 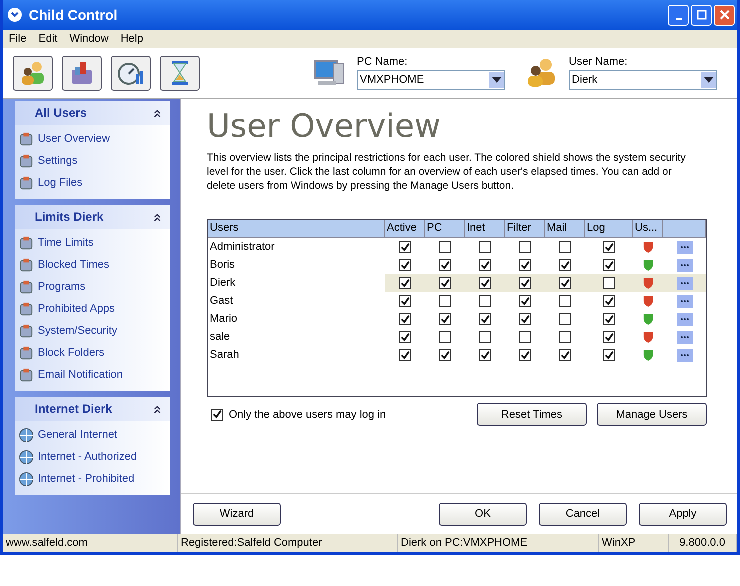 I want to click on users-tool-button, so click(x=33, y=73).